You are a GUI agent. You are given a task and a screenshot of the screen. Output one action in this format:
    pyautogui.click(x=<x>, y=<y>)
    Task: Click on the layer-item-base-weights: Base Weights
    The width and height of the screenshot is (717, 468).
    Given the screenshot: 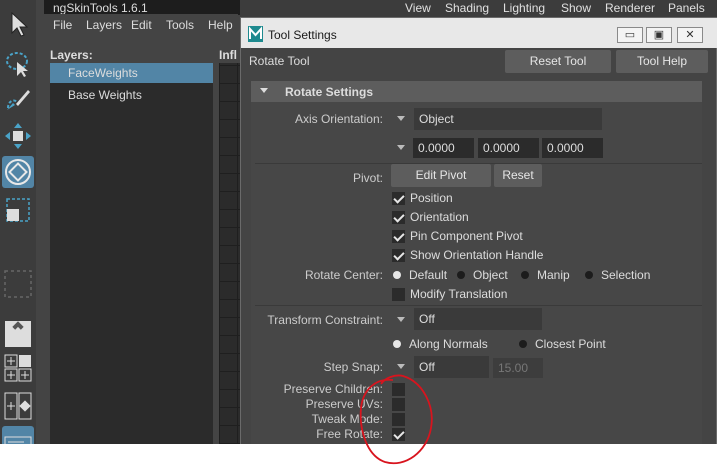 What is the action you would take?
    pyautogui.click(x=131, y=95)
    